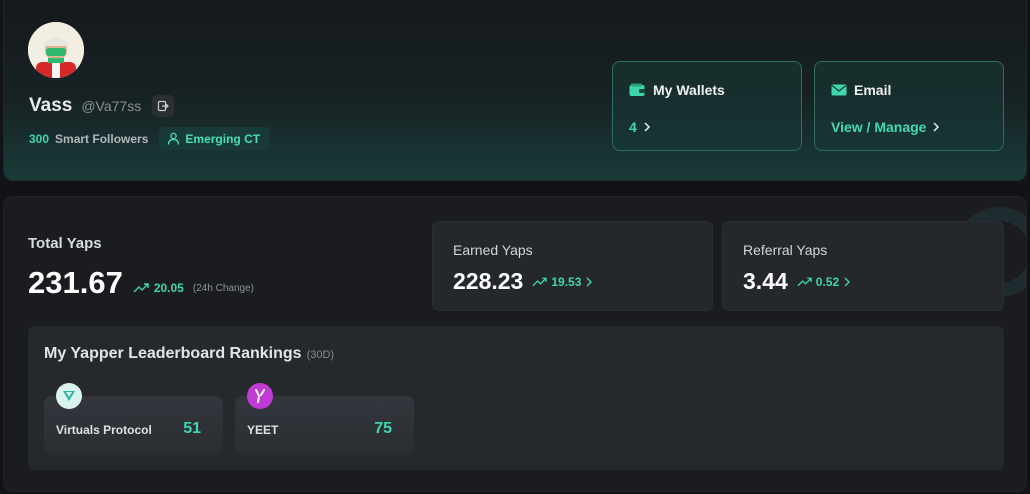 The image size is (1030, 494). What do you see at coordinates (111, 106) in the screenshot?
I see `profile-handle: @Va77ss` at bounding box center [111, 106].